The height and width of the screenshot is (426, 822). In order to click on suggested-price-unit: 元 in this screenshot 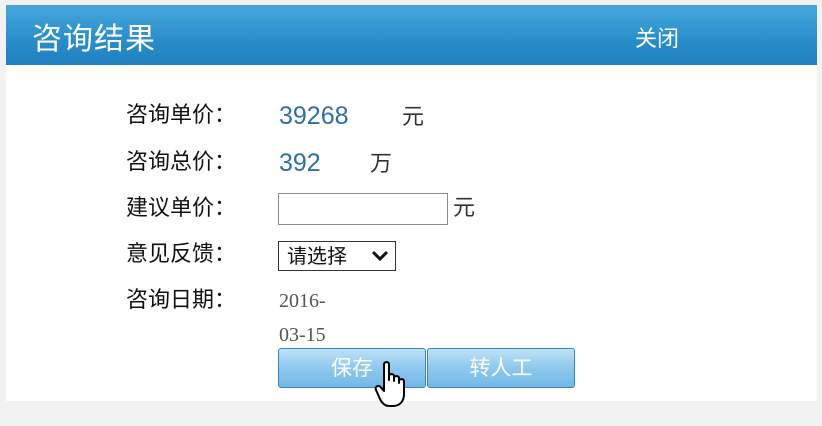, I will do `click(464, 208)`.